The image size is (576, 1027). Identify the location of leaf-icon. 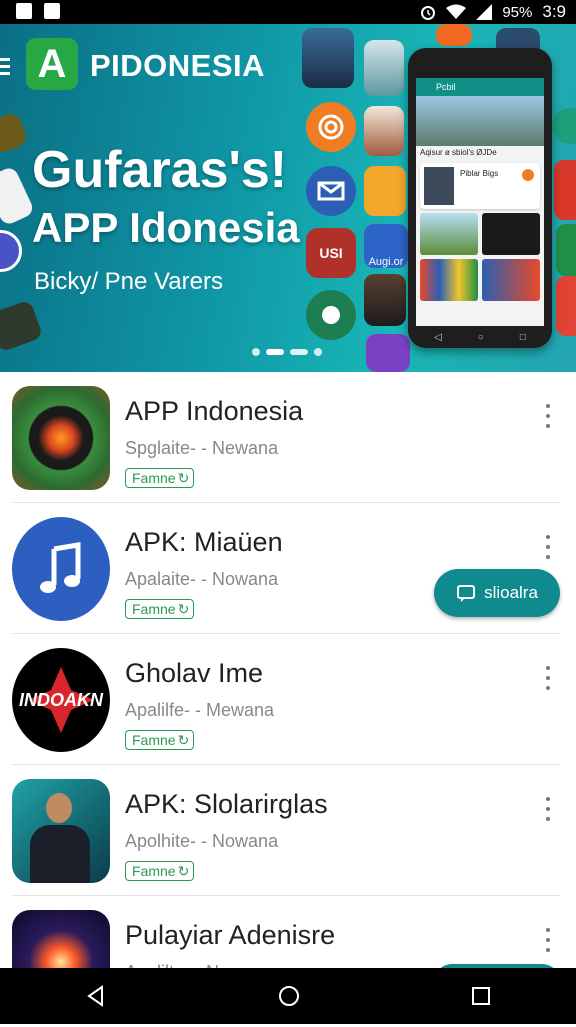
(331, 315).